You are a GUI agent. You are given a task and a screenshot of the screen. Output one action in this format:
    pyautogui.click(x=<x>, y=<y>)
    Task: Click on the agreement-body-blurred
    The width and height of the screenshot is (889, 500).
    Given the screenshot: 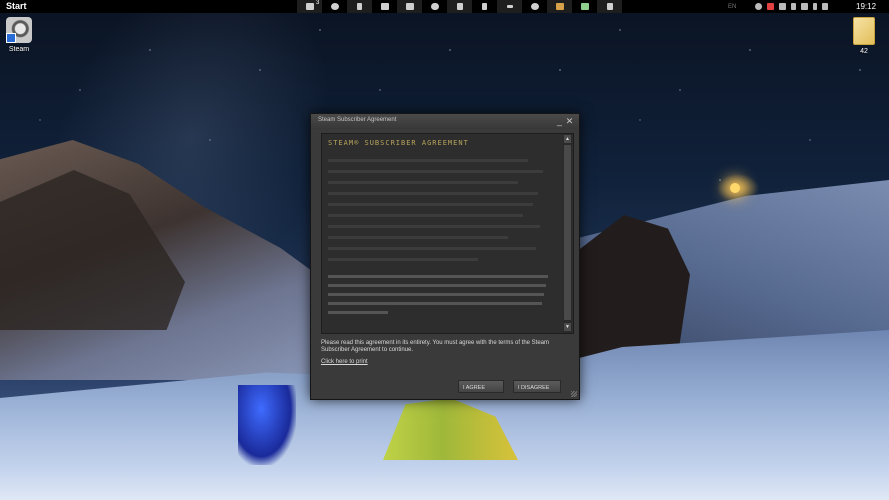 What is the action you would take?
    pyautogui.click(x=442, y=236)
    